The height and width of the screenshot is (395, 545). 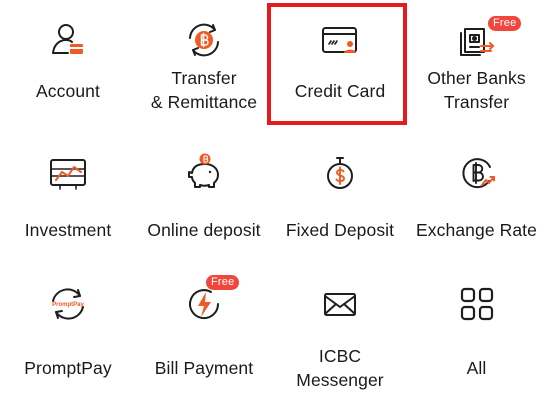 What do you see at coordinates (204, 230) in the screenshot?
I see `tile-label: Online deposit` at bounding box center [204, 230].